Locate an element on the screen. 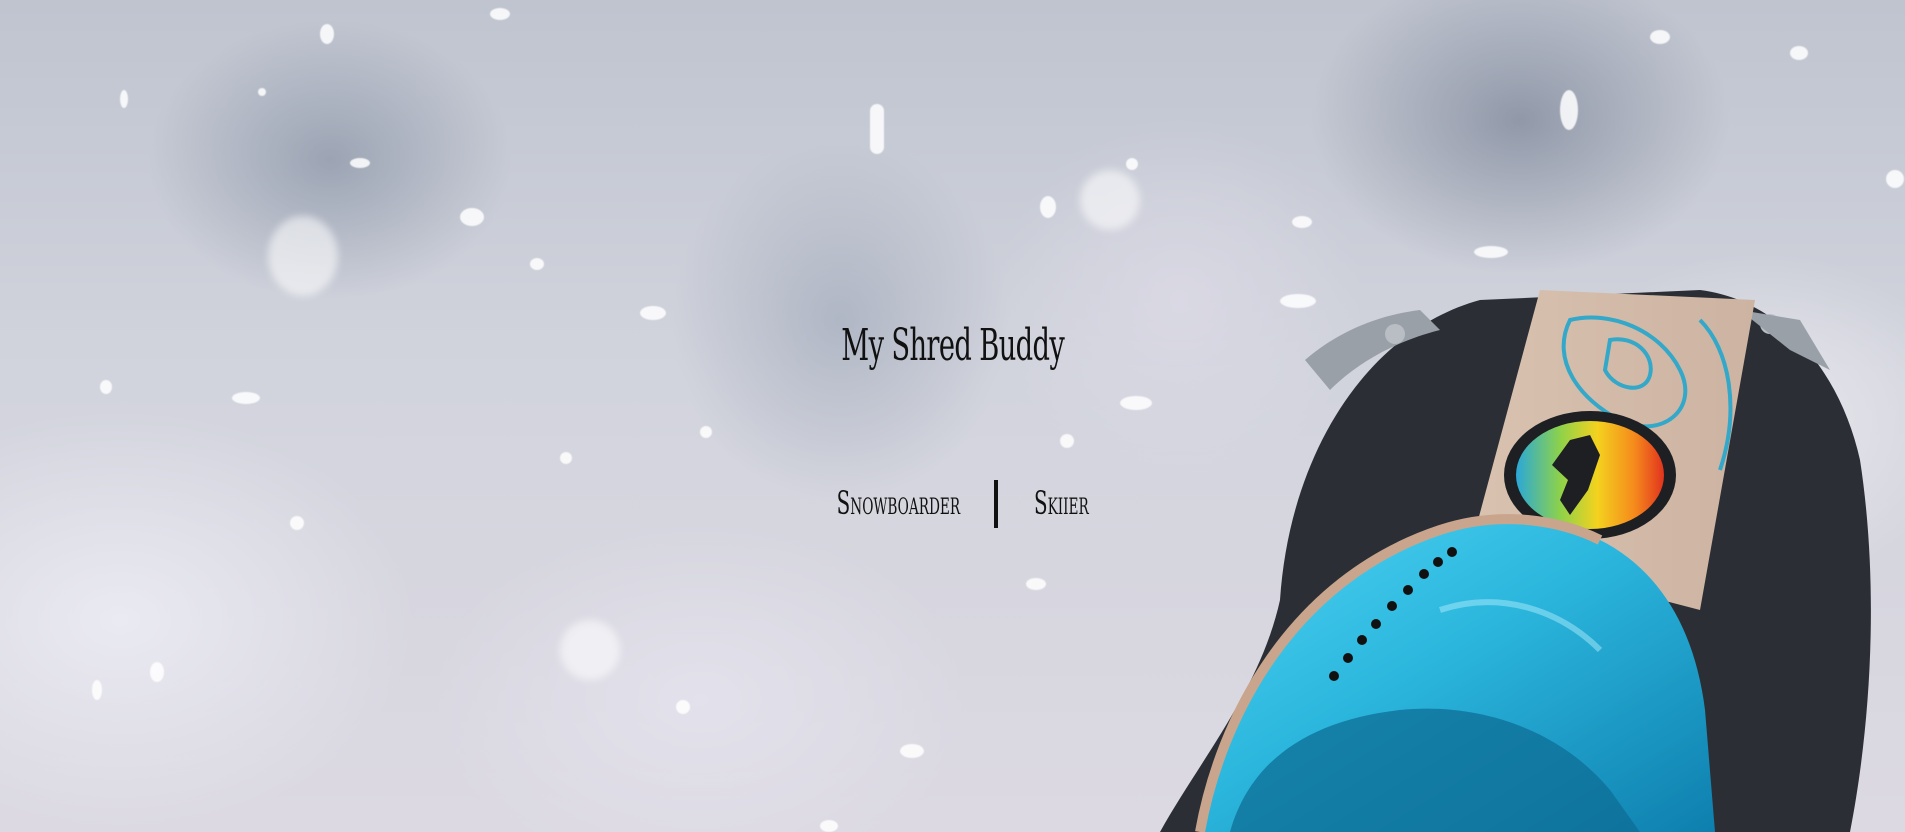  role-divider is located at coordinates (996, 504).